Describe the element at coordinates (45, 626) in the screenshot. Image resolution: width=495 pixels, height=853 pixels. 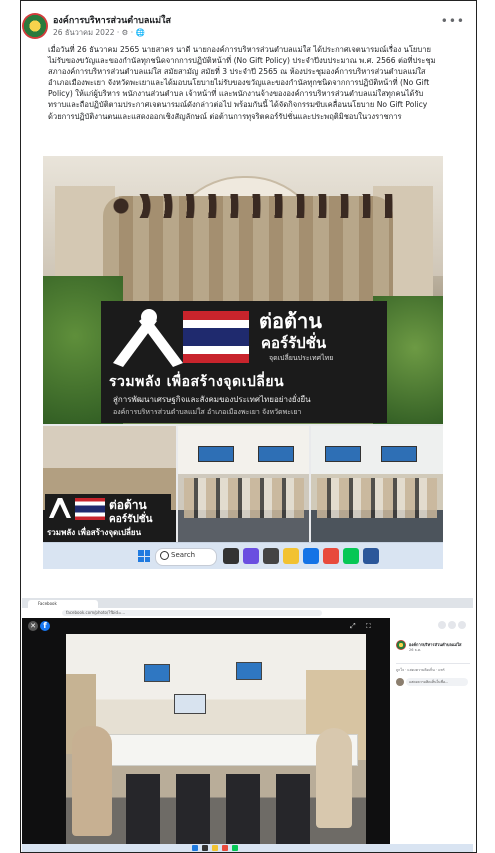
I see `facebook-logo-icon: f` at that location.